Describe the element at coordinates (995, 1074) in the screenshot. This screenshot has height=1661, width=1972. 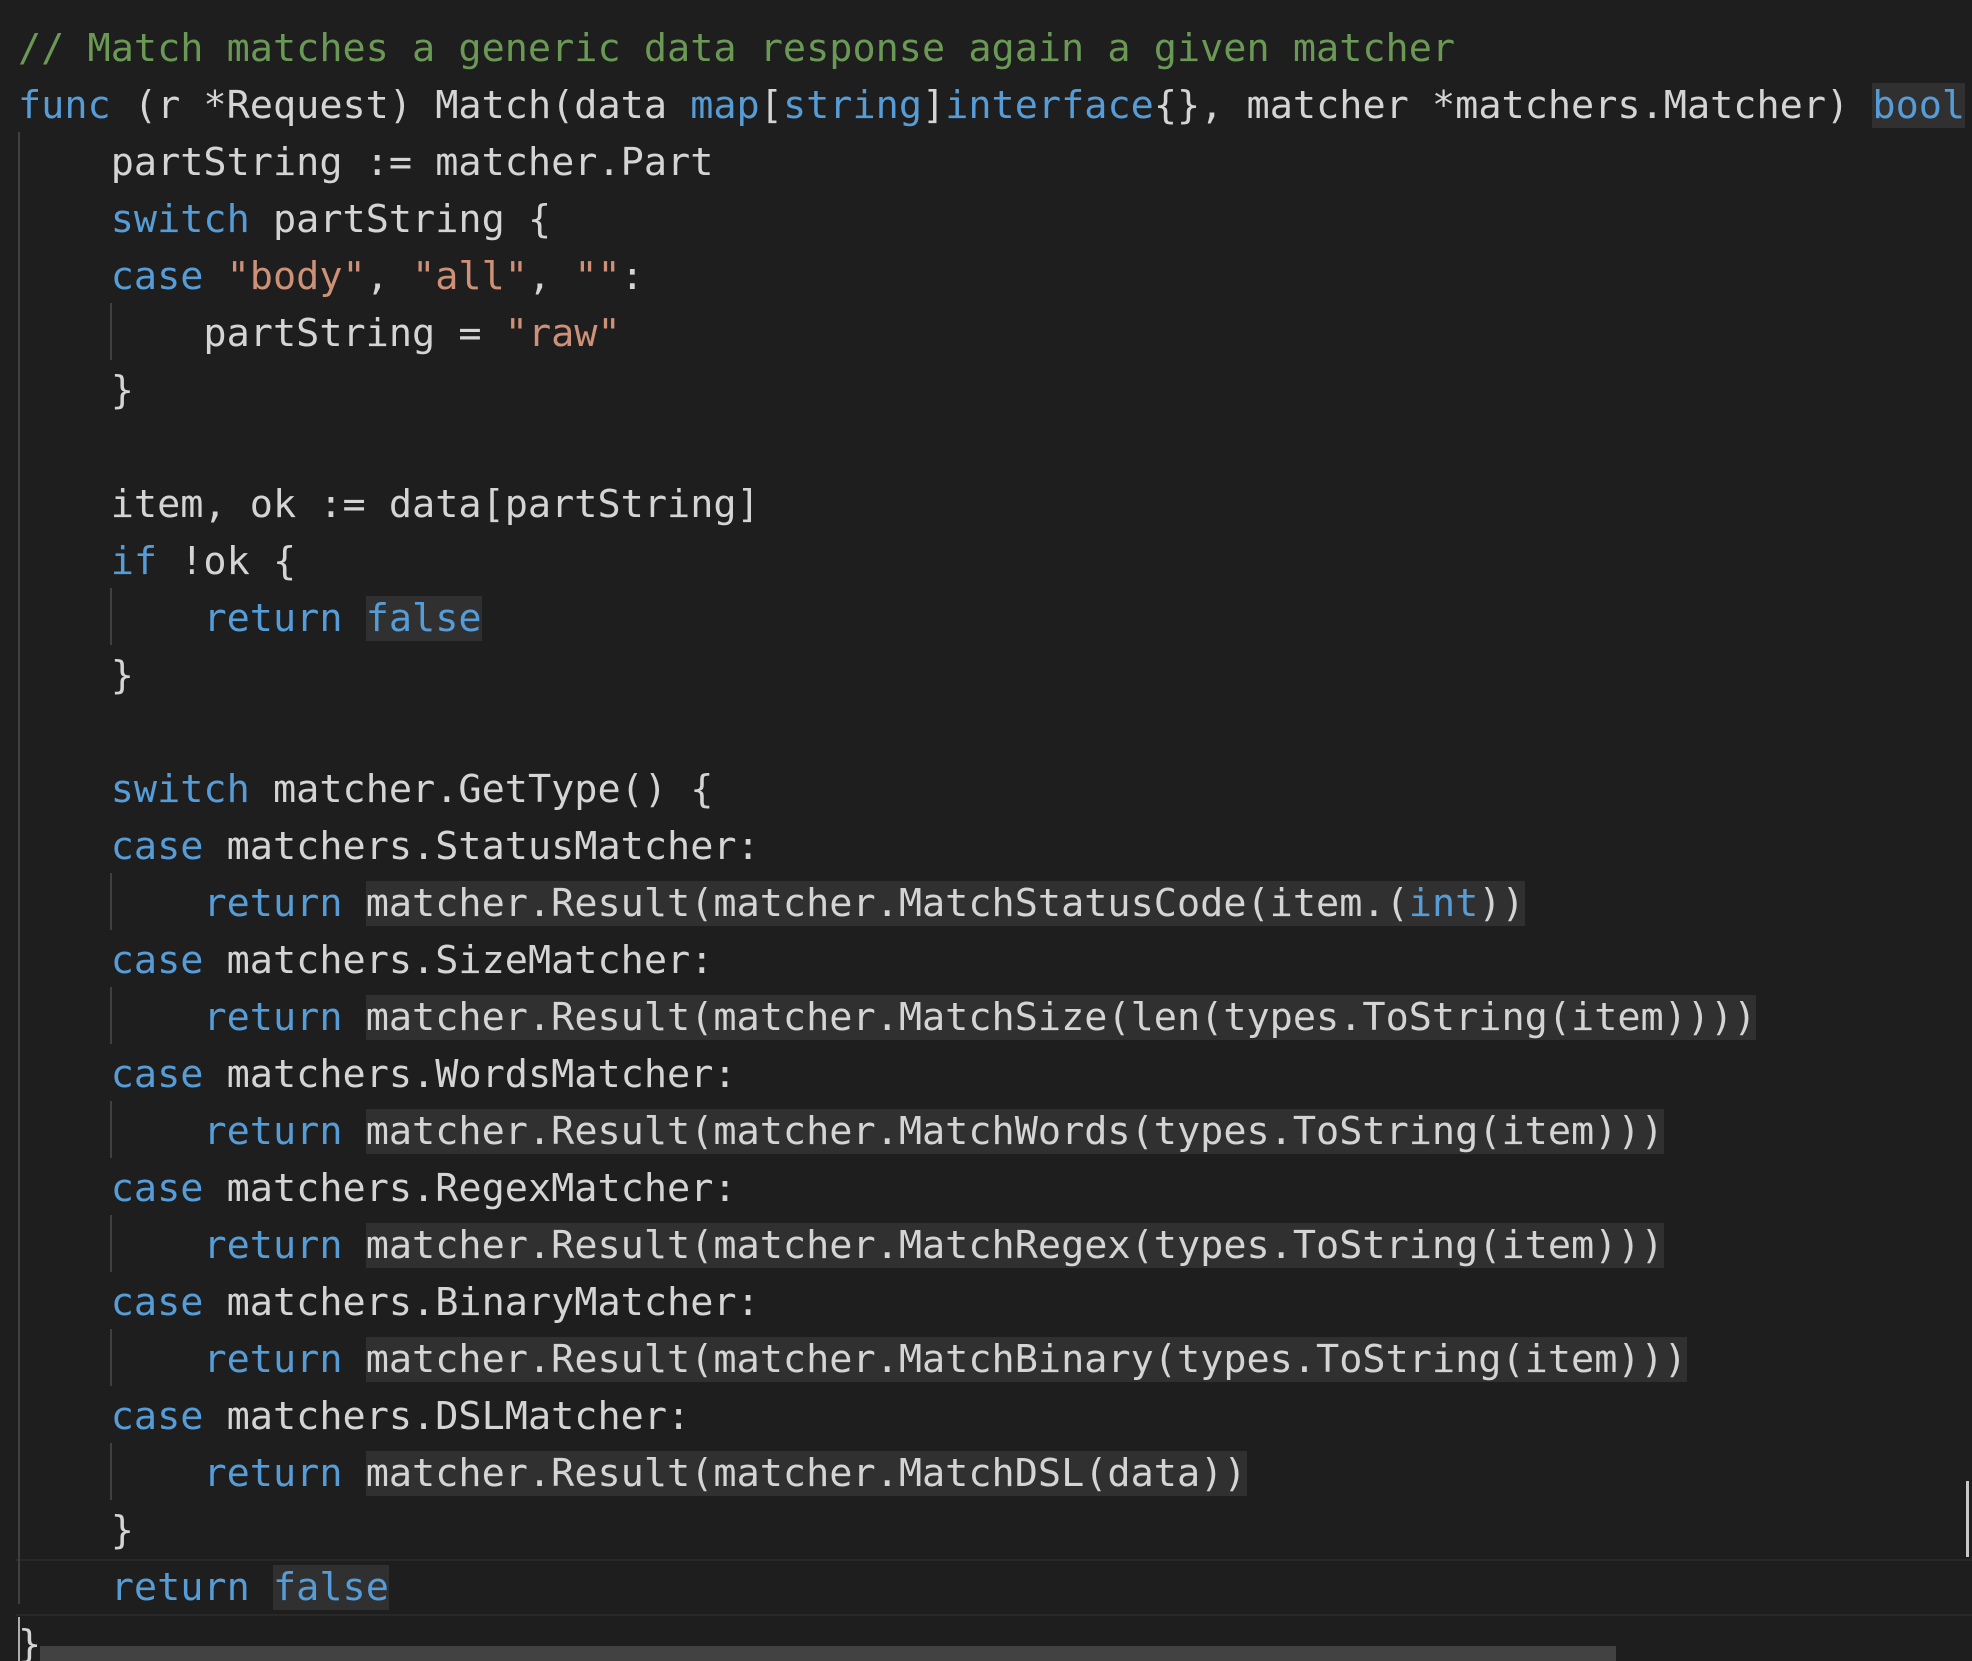
I see `code-line: case matchers.WordsMatcher:` at that location.